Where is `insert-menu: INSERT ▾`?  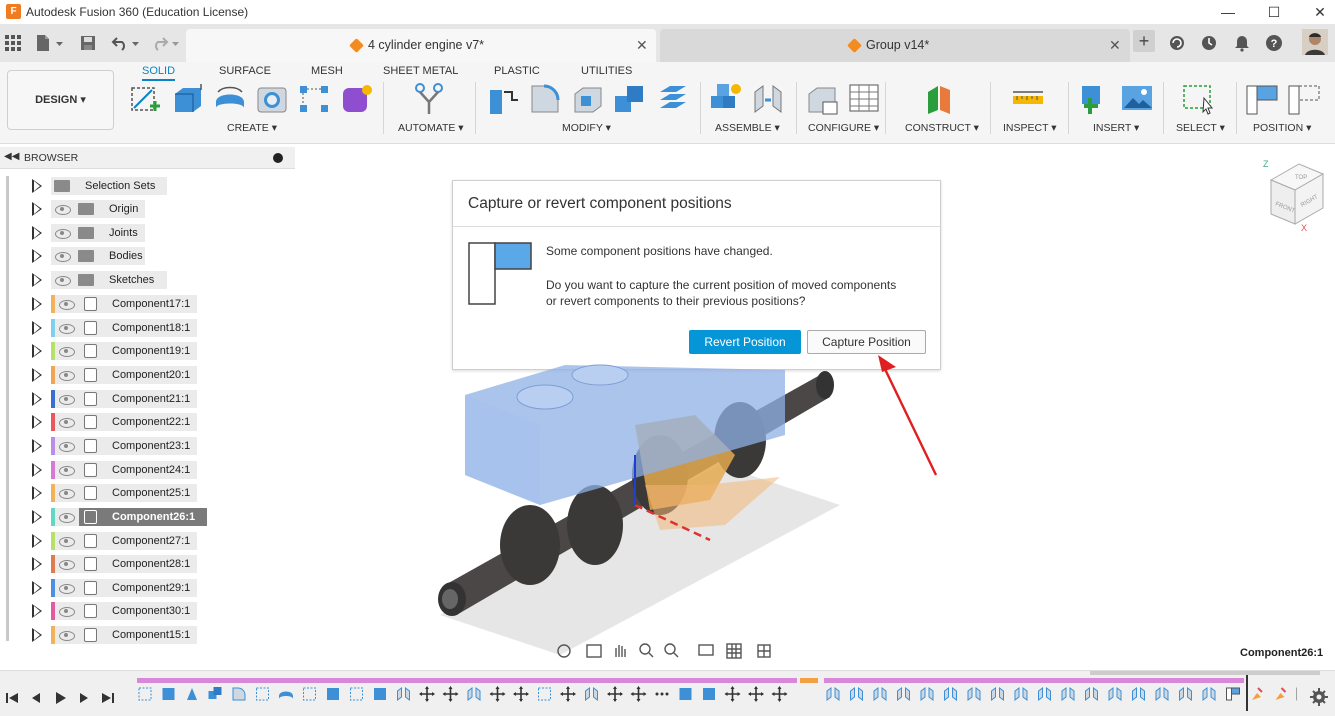
insert-menu: INSERT ▾ is located at coordinates (1116, 128).